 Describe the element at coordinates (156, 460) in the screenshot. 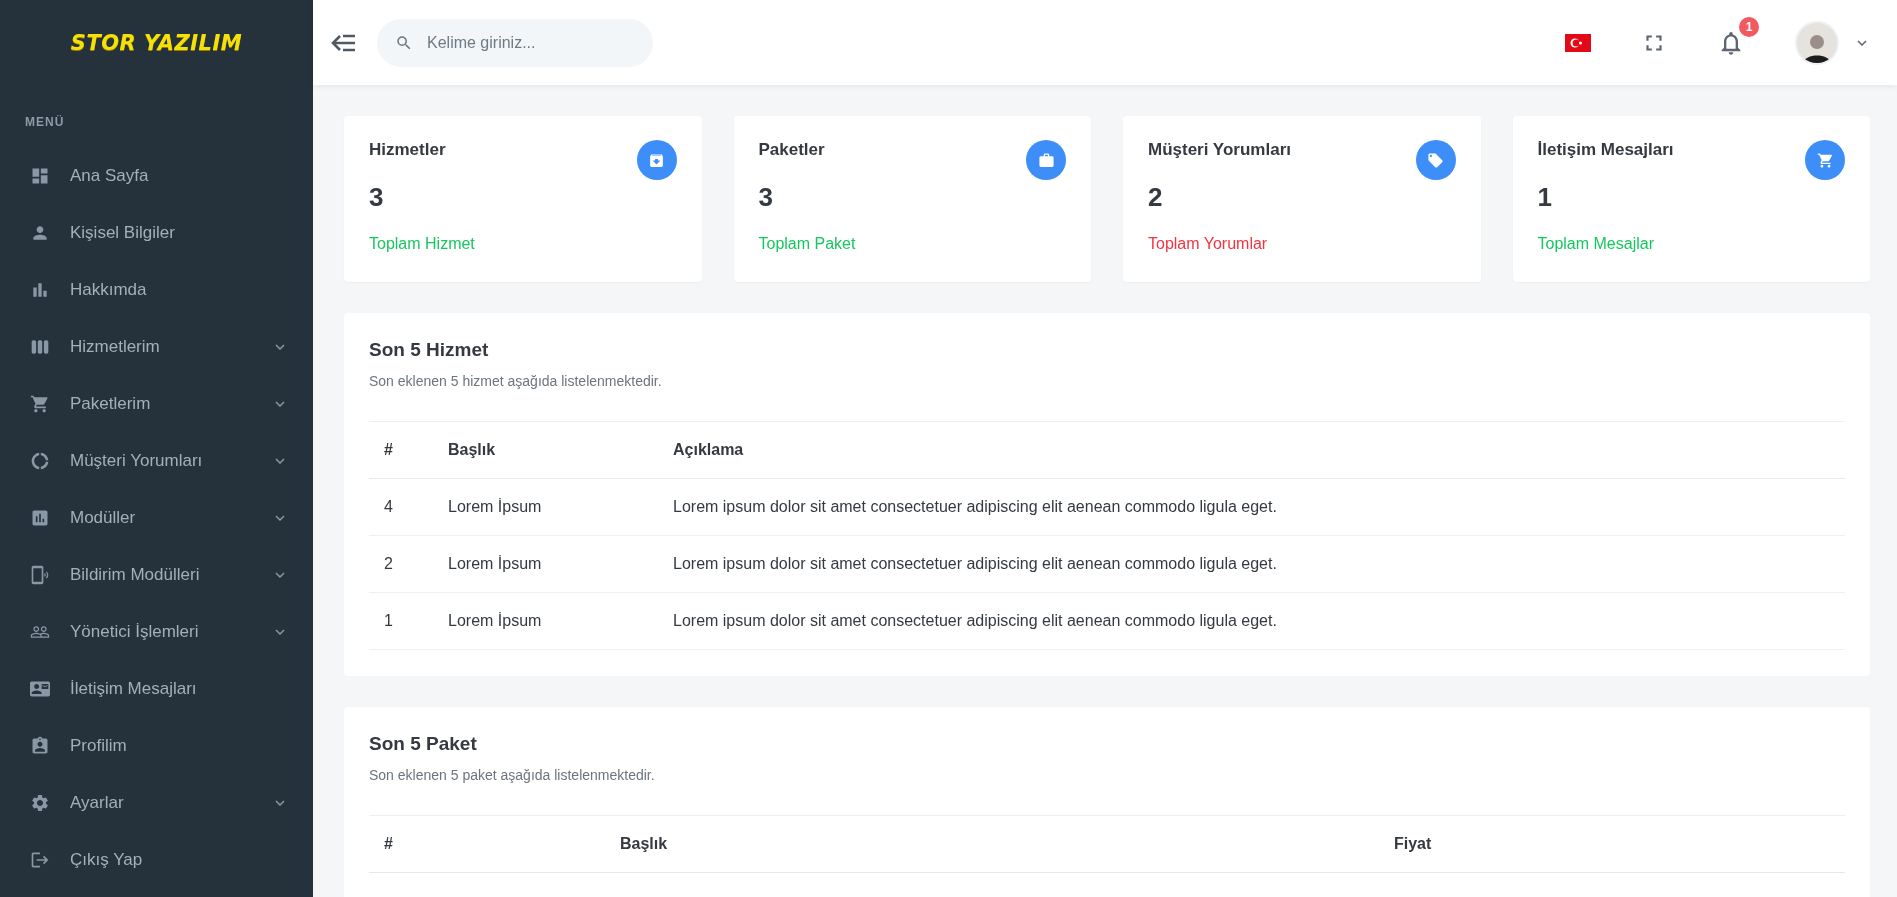

I see `sidebar-item: Müşteri Yorumları` at that location.